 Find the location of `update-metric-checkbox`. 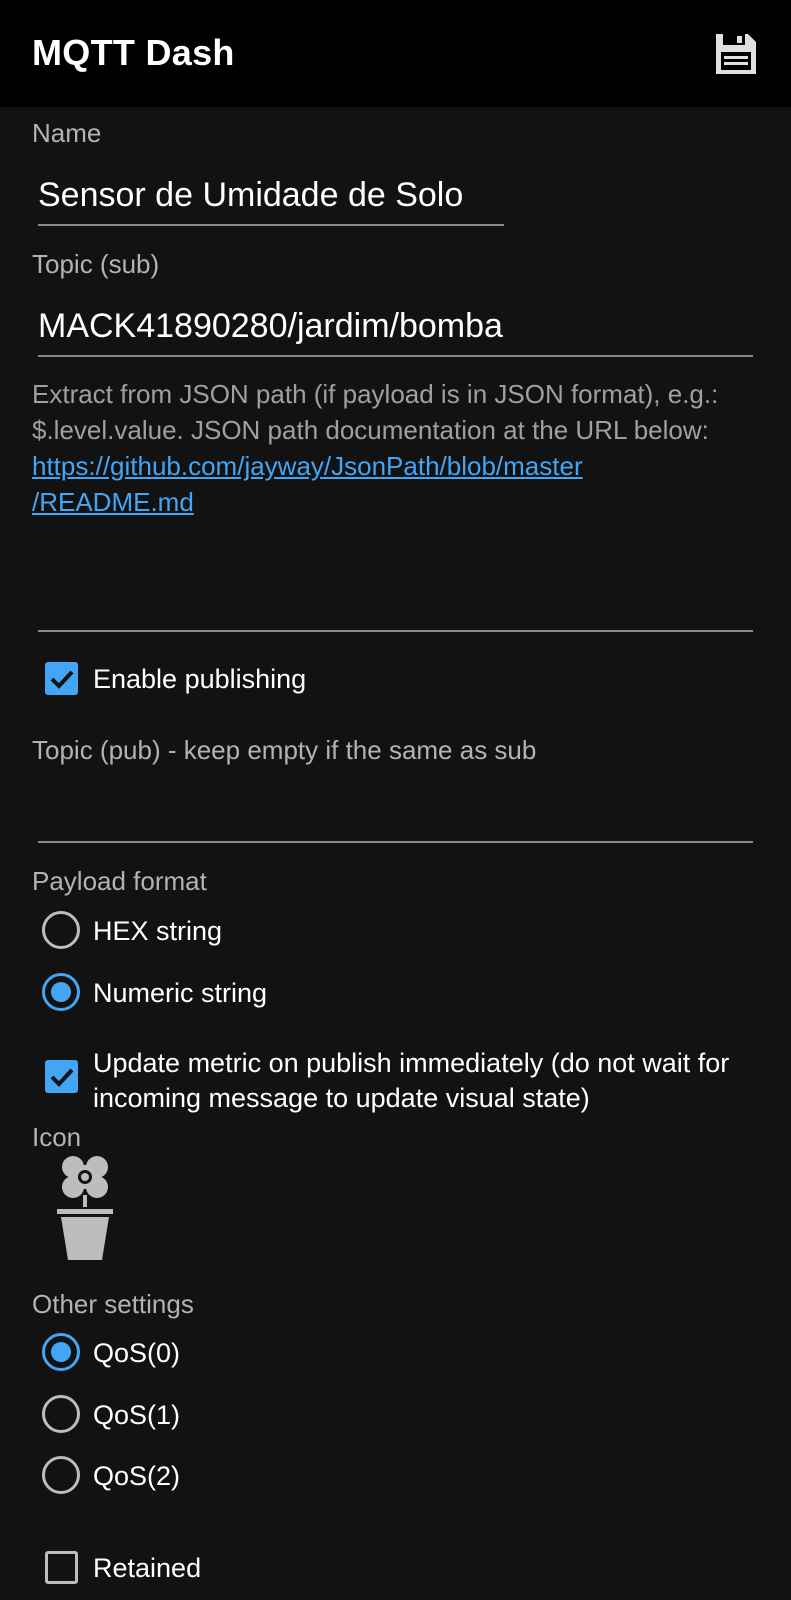

update-metric-checkbox is located at coordinates (61, 1076).